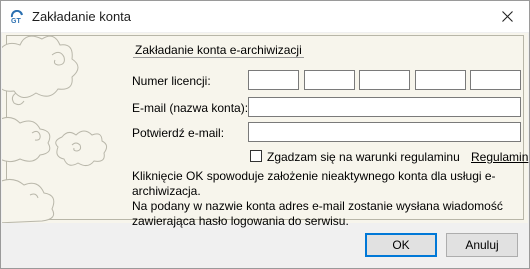 The height and width of the screenshot is (269, 530). What do you see at coordinates (265, 16) in the screenshot?
I see `title-bar: GT Zakładanie konta` at bounding box center [265, 16].